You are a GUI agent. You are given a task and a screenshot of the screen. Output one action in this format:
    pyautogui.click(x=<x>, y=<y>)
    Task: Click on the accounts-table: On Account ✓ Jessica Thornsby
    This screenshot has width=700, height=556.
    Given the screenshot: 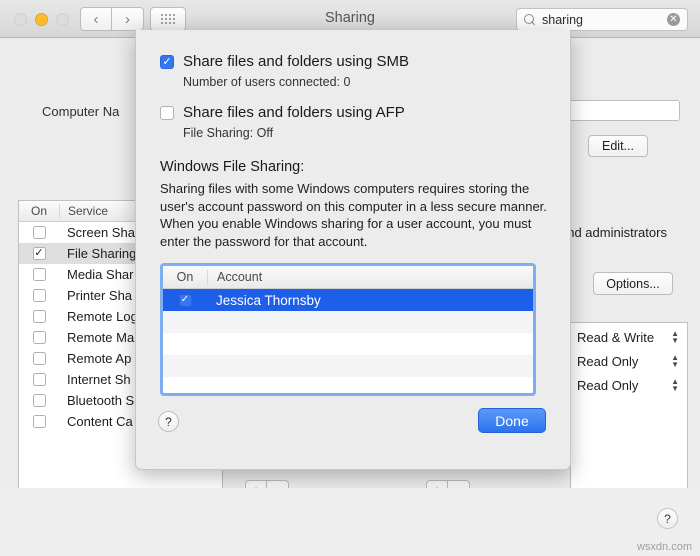 What is the action you would take?
    pyautogui.click(x=348, y=329)
    